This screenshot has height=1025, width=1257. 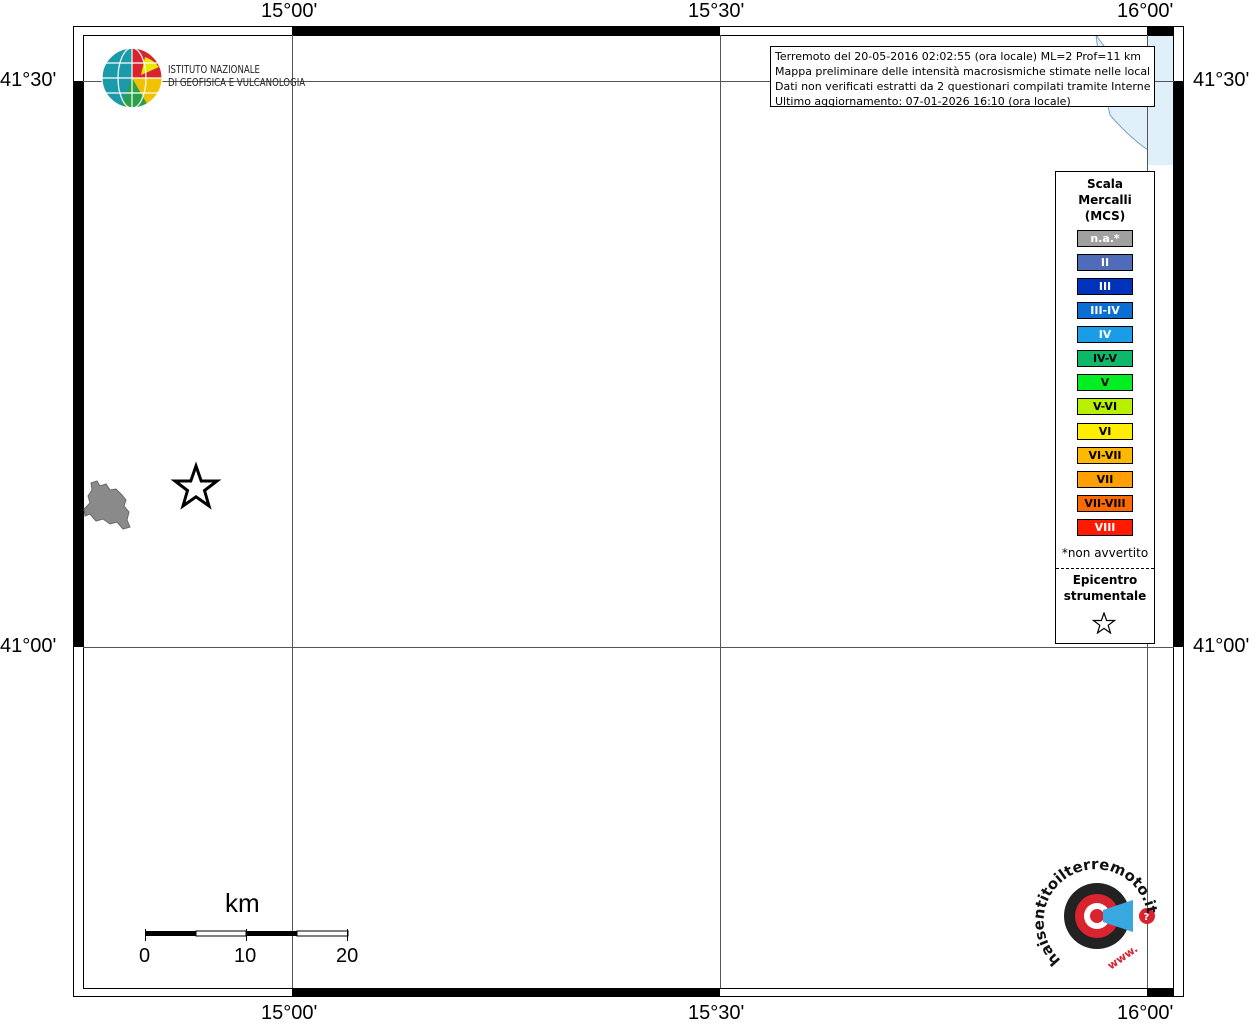 What do you see at coordinates (289, 11) in the screenshot?
I see `lon-label-top-1: 15°00'` at bounding box center [289, 11].